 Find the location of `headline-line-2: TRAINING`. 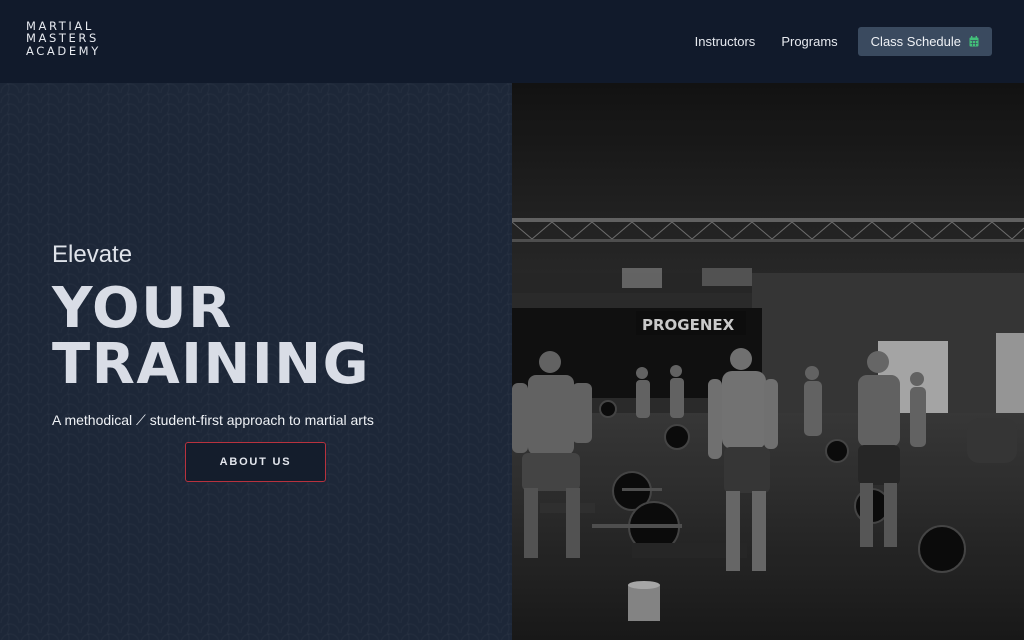

headline-line-2: TRAINING is located at coordinates (211, 364).